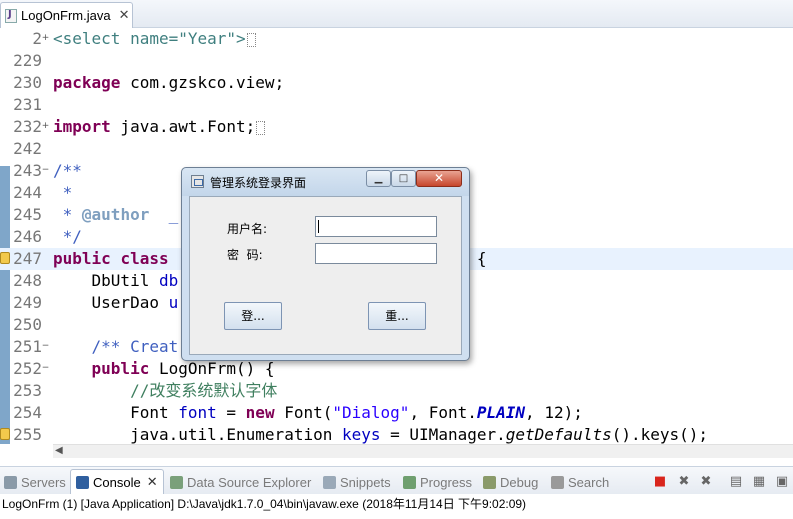  I want to click on view-tab-console: Console ✕, so click(117, 482).